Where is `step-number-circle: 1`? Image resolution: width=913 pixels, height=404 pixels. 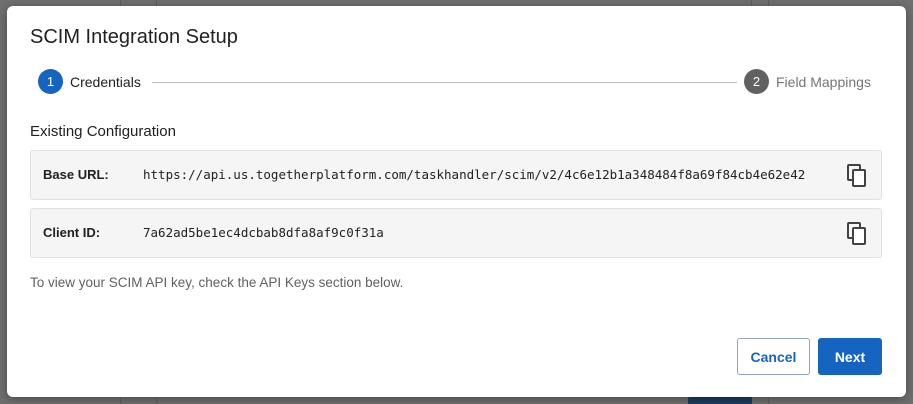
step-number-circle: 1 is located at coordinates (50, 81).